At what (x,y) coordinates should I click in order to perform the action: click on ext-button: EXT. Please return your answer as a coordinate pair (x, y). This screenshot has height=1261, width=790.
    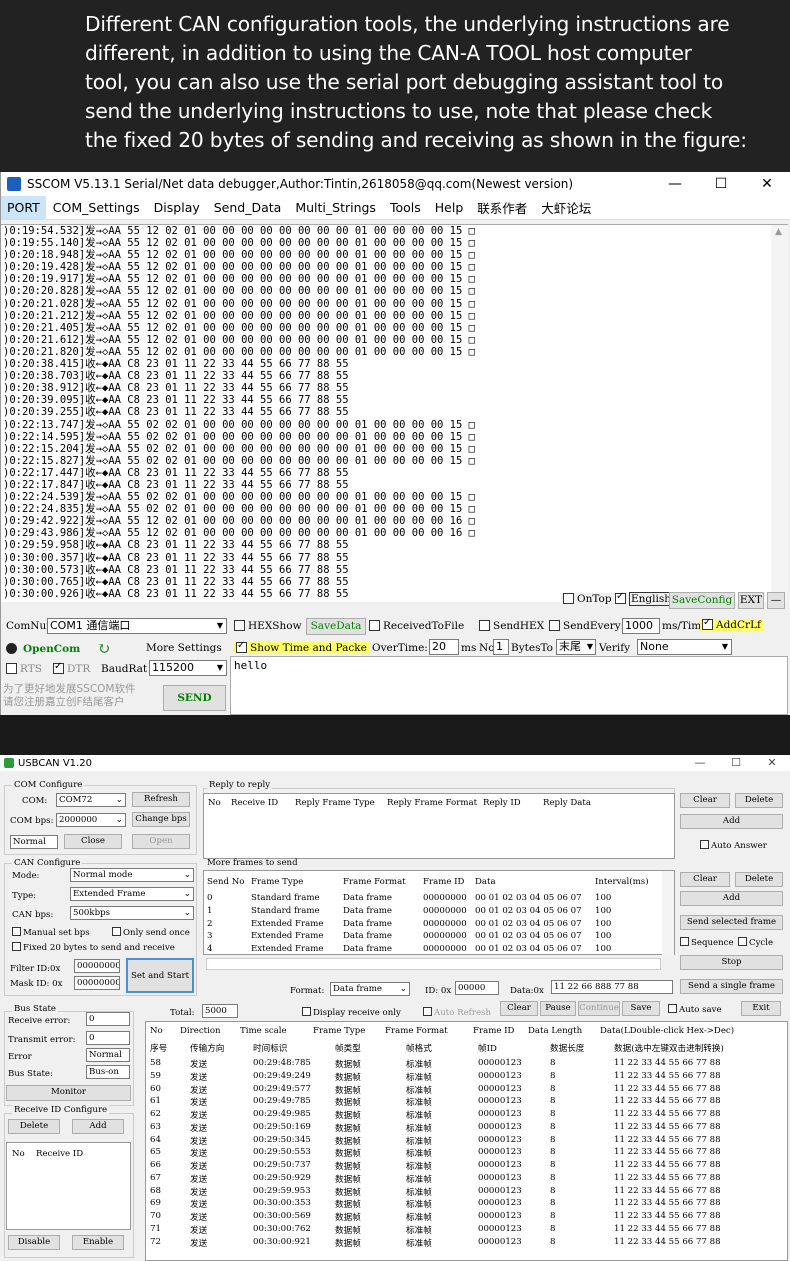
    Looking at the image, I should click on (751, 600).